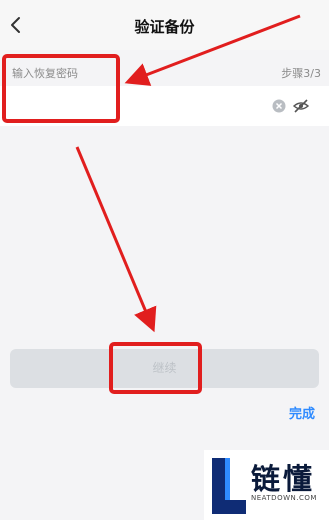 This screenshot has height=520, width=329. What do you see at coordinates (229, 486) in the screenshot?
I see `watermark-logo-icon` at bounding box center [229, 486].